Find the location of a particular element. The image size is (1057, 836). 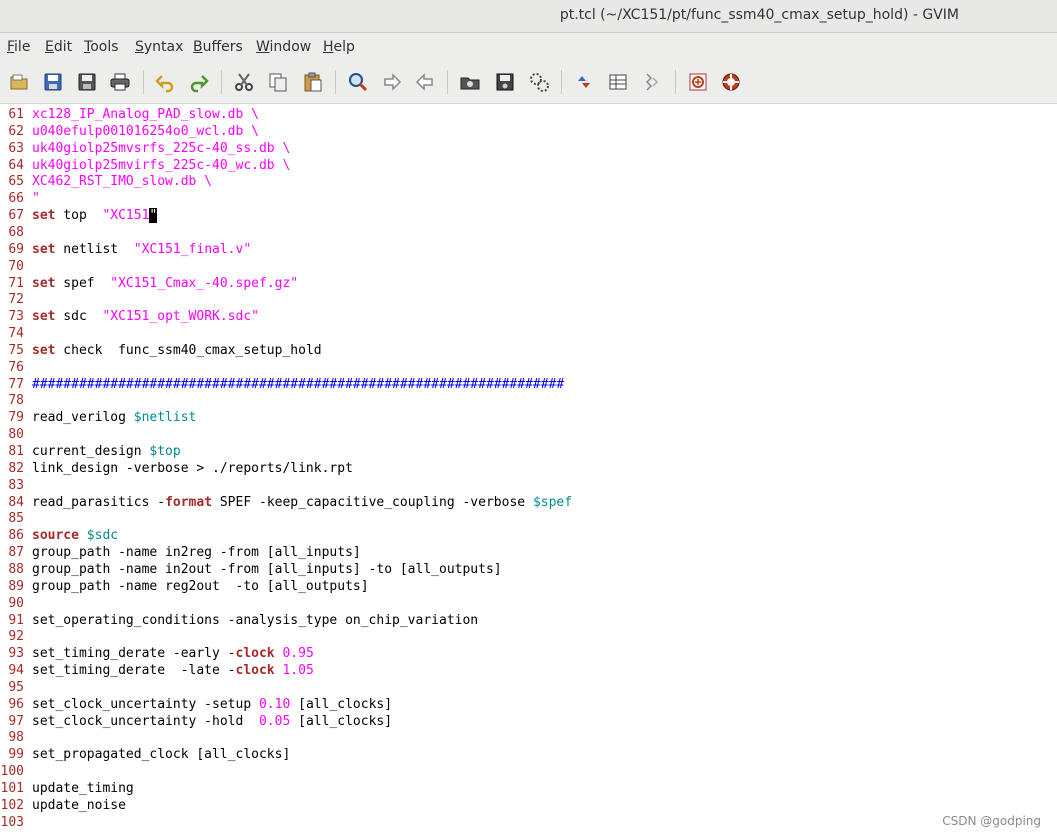

code-line: 64 uk40giolp25mvirfs_225c-40_wc.db \ is located at coordinates (145, 165).